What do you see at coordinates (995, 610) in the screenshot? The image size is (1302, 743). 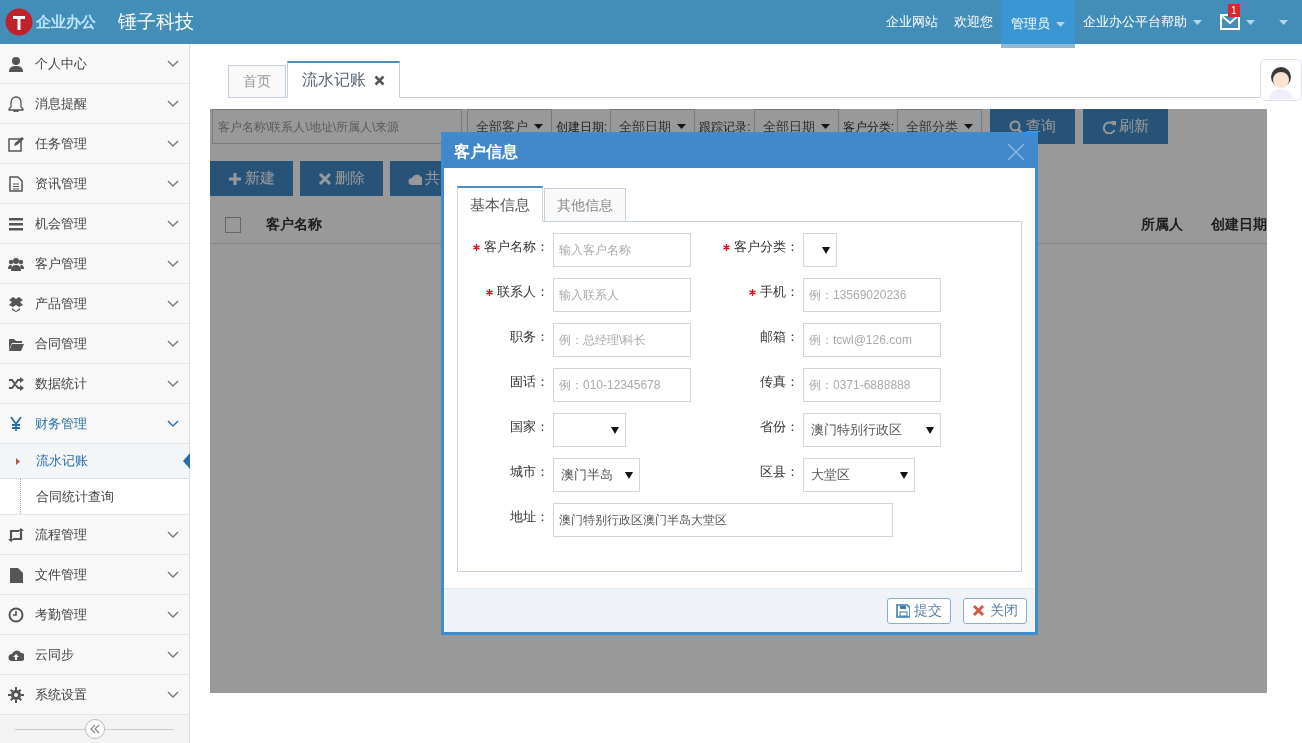 I see `dialog-button: 关闭` at bounding box center [995, 610].